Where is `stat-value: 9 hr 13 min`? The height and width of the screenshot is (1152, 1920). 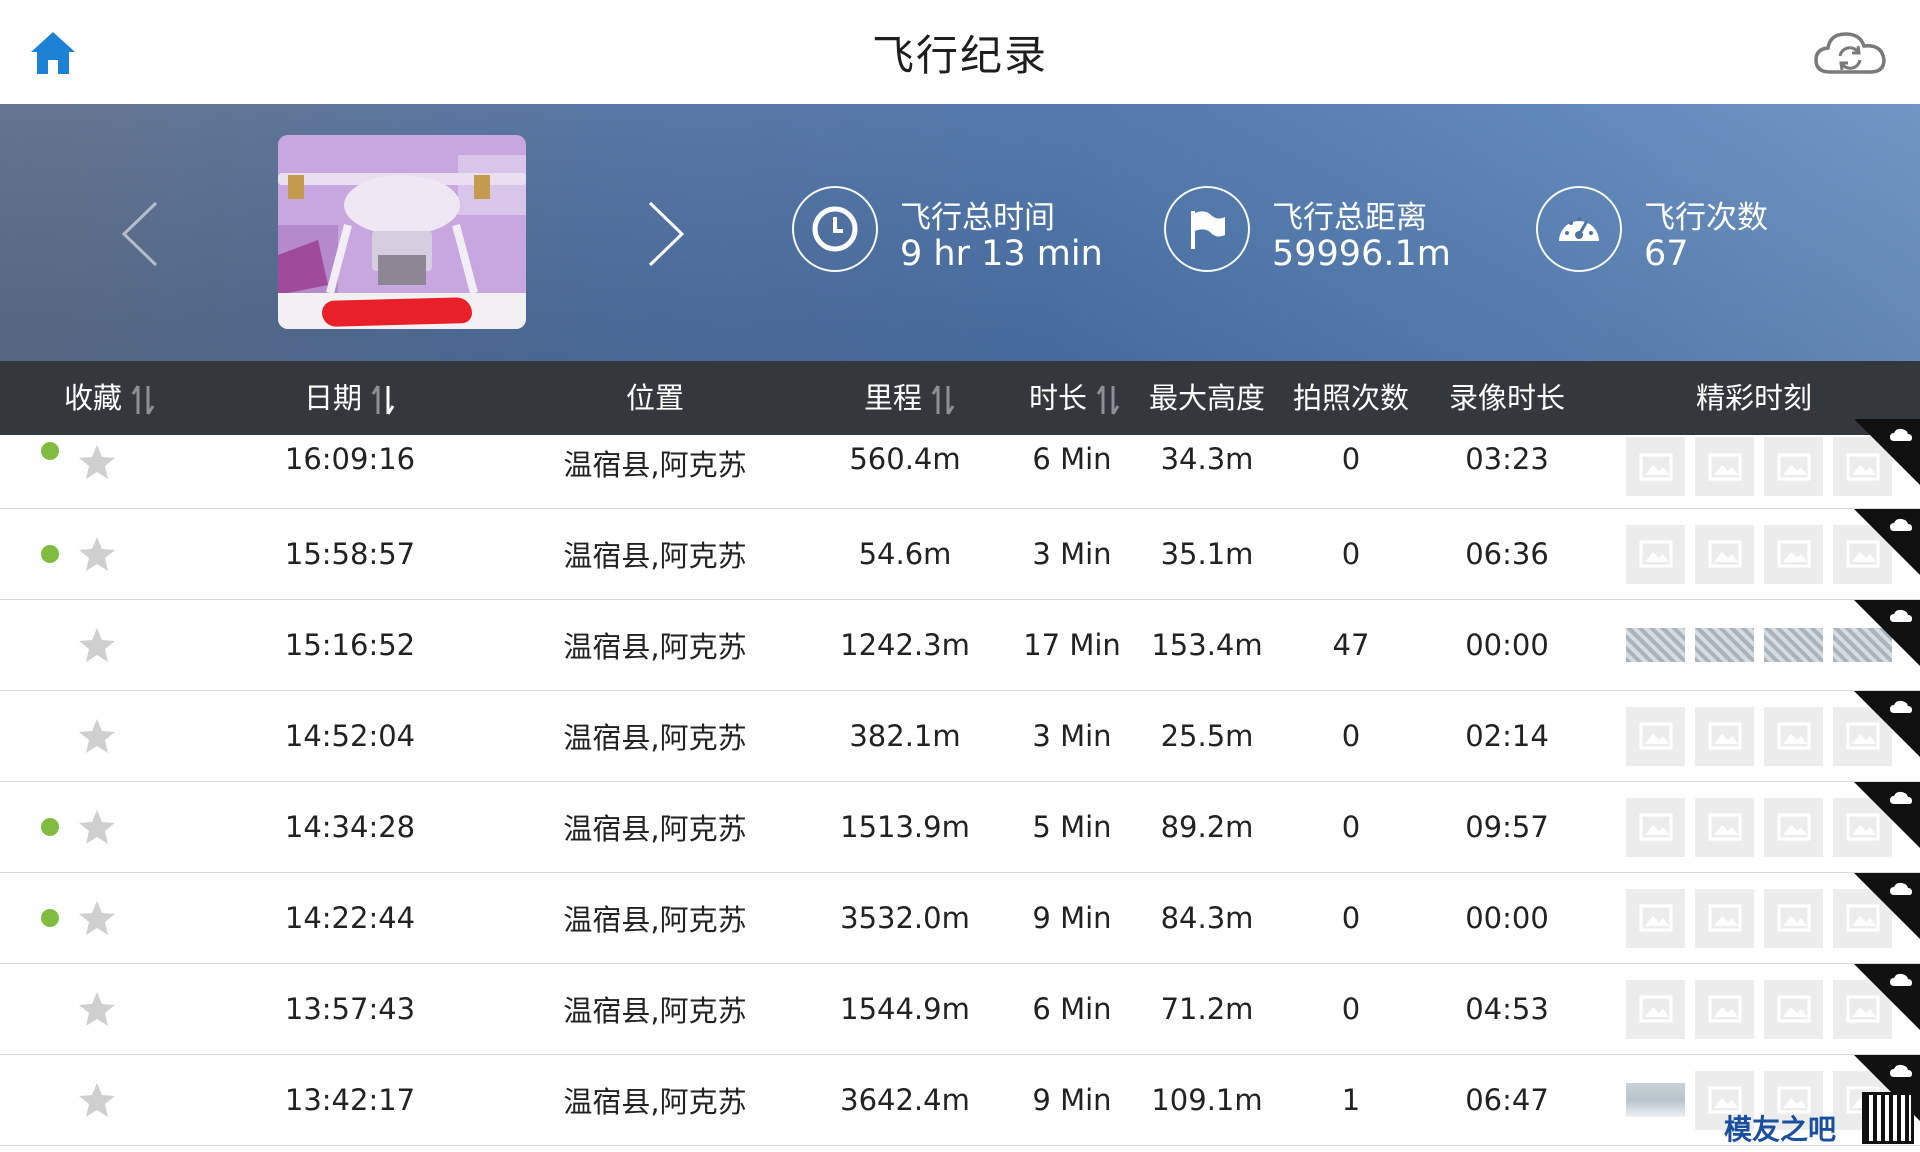 stat-value: 9 hr 13 min is located at coordinates (1001, 254).